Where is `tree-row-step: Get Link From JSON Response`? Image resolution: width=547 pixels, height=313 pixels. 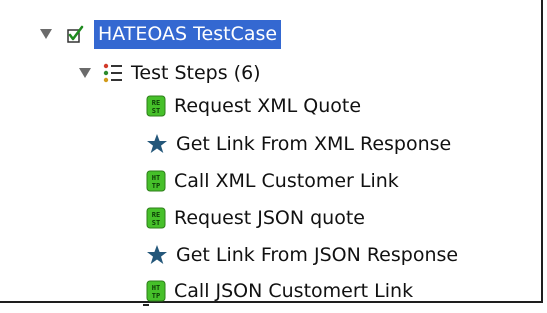
tree-row-step: Get Link From JSON Response is located at coordinates (302, 255).